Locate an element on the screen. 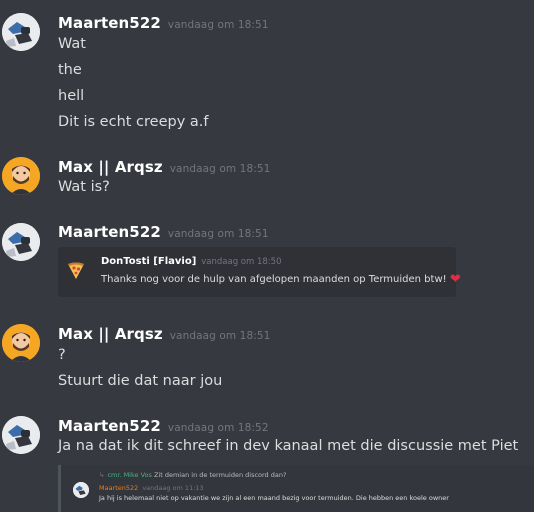  message-line: hell is located at coordinates (71, 96).